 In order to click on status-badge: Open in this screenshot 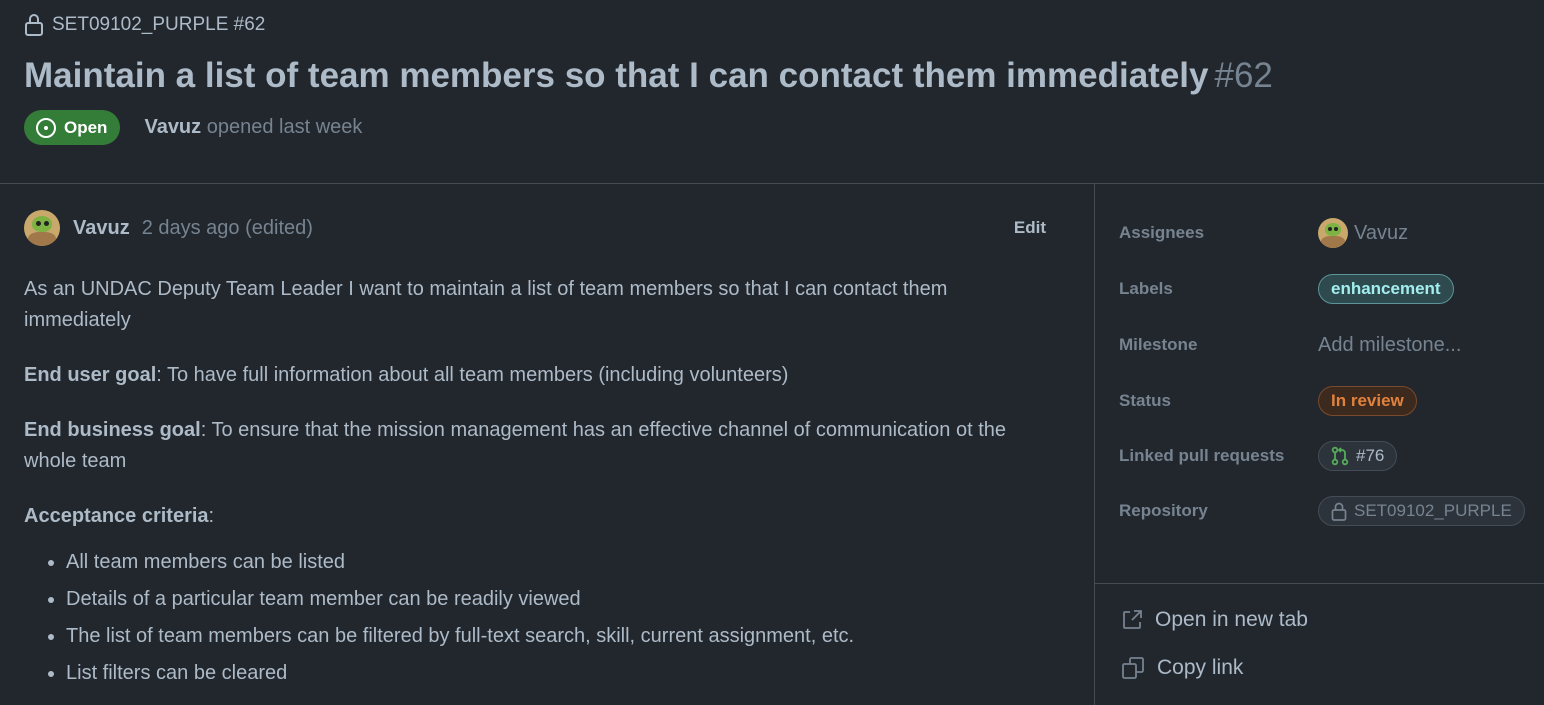, I will do `click(72, 127)`.